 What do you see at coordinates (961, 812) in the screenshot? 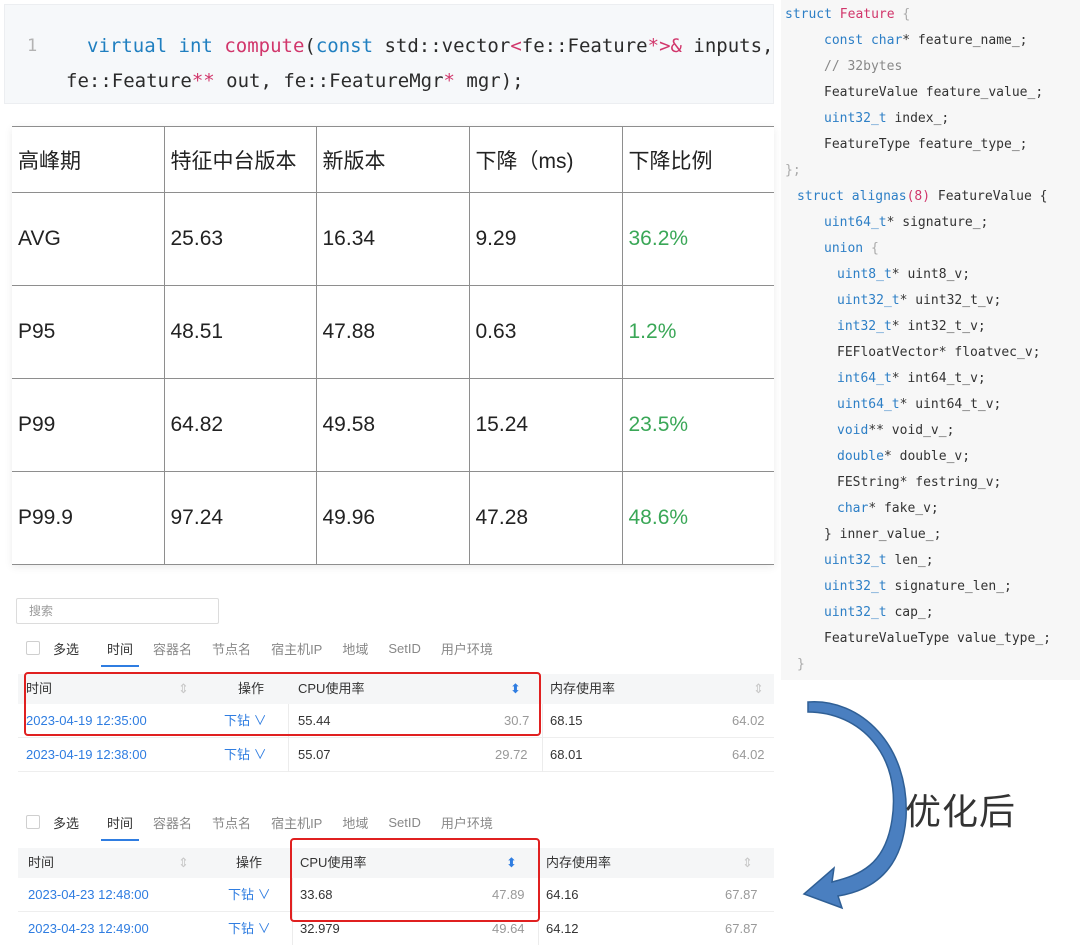
I see `optimized-label: 优化后` at bounding box center [961, 812].